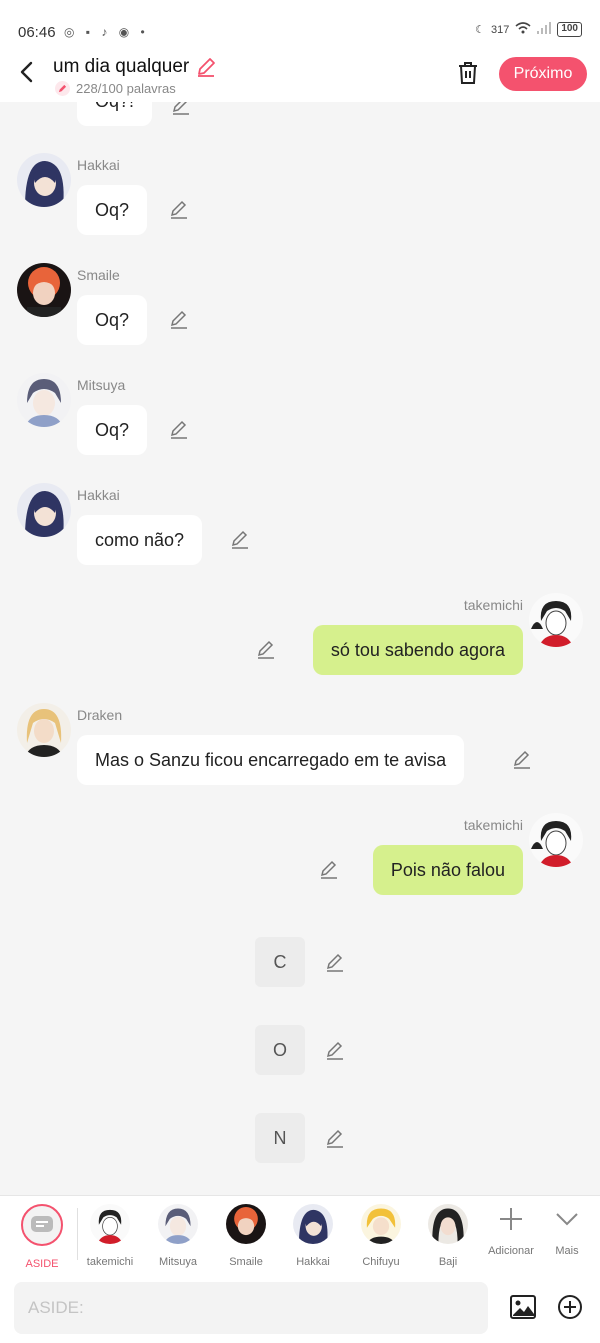  What do you see at coordinates (447, 870) in the screenshot?
I see `message-bubble: Pois não falou` at bounding box center [447, 870].